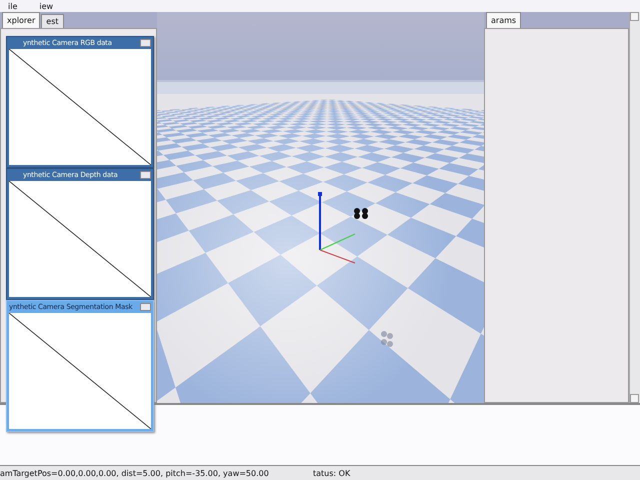  I want to click on camera-info-text: amTargetPos=0.00,0.00,0.00, dist=5.00, pitch=-35.00, yaw=50.00, so click(135, 473).